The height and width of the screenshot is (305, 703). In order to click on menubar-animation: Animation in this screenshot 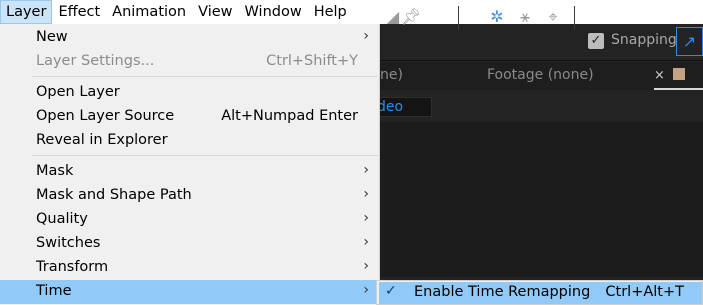, I will do `click(149, 12)`.